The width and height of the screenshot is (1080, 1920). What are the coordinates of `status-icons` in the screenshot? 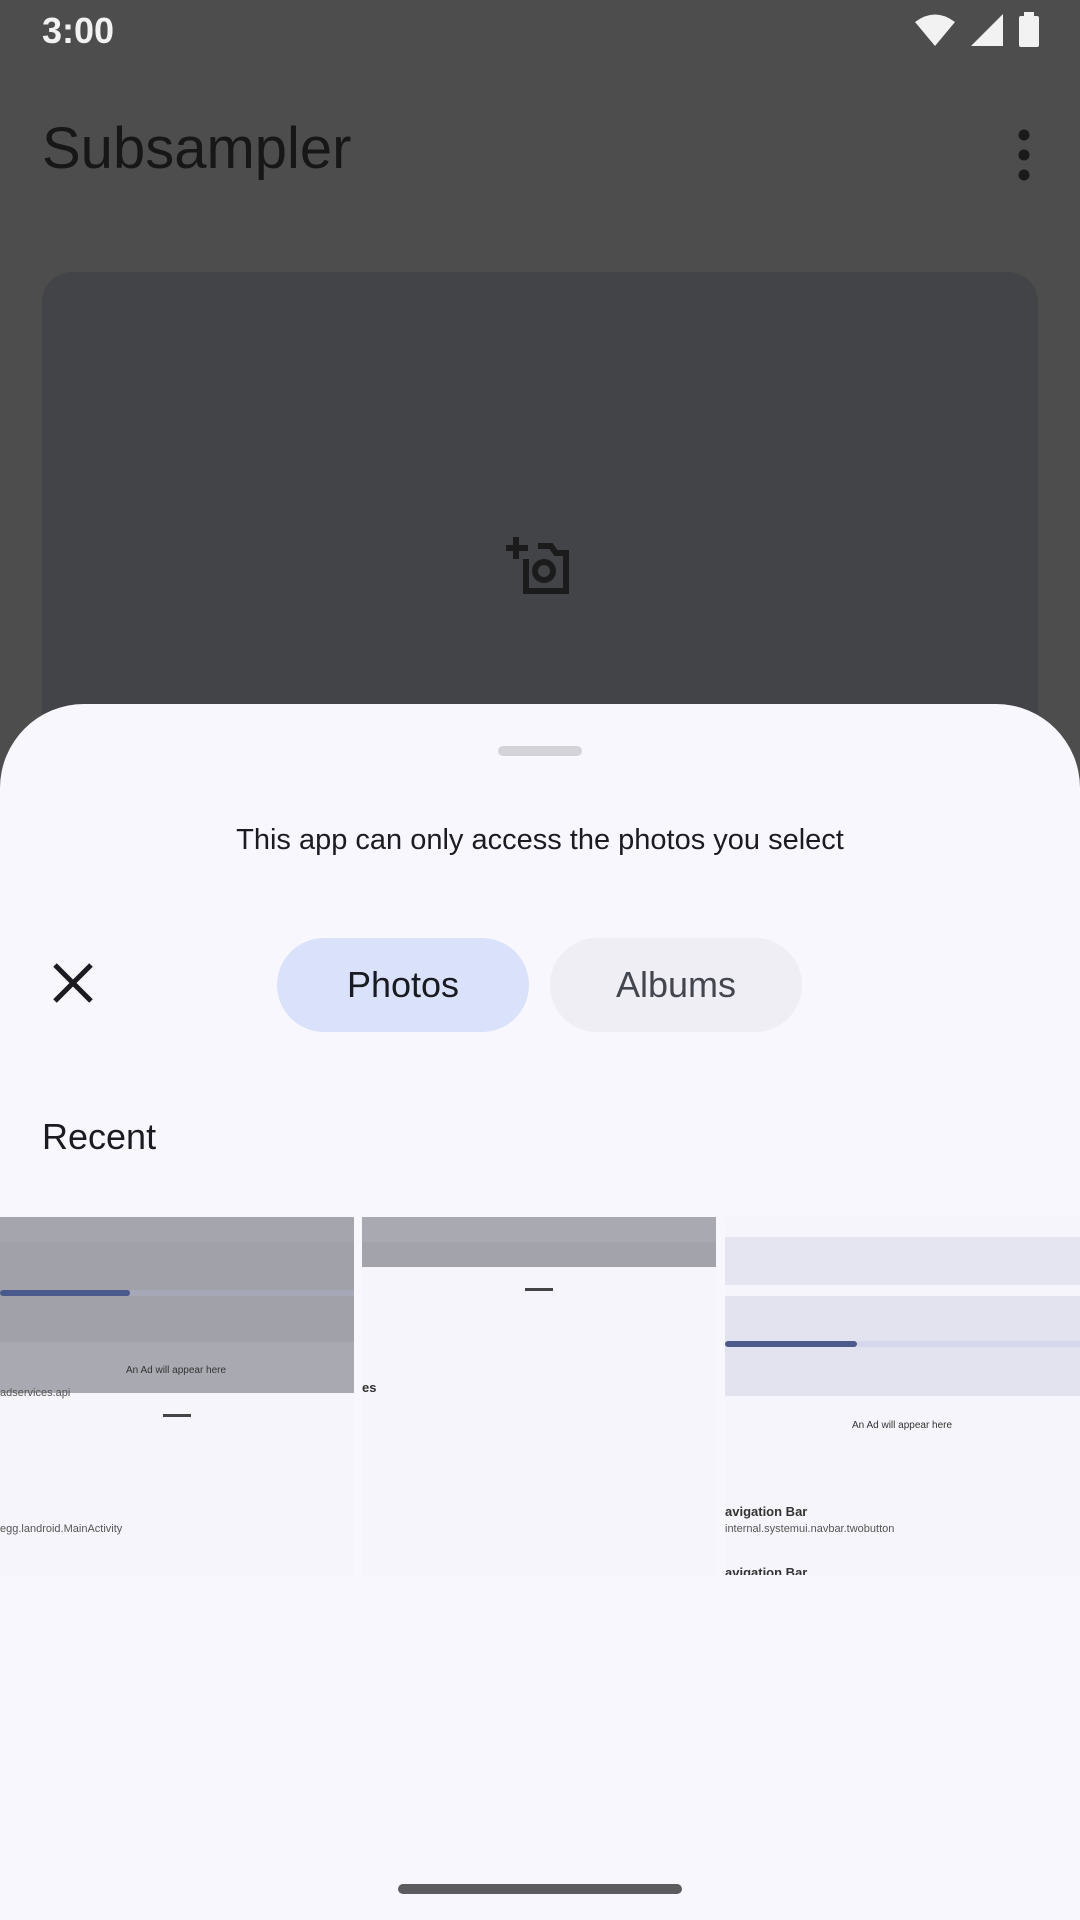 It's located at (977, 30).